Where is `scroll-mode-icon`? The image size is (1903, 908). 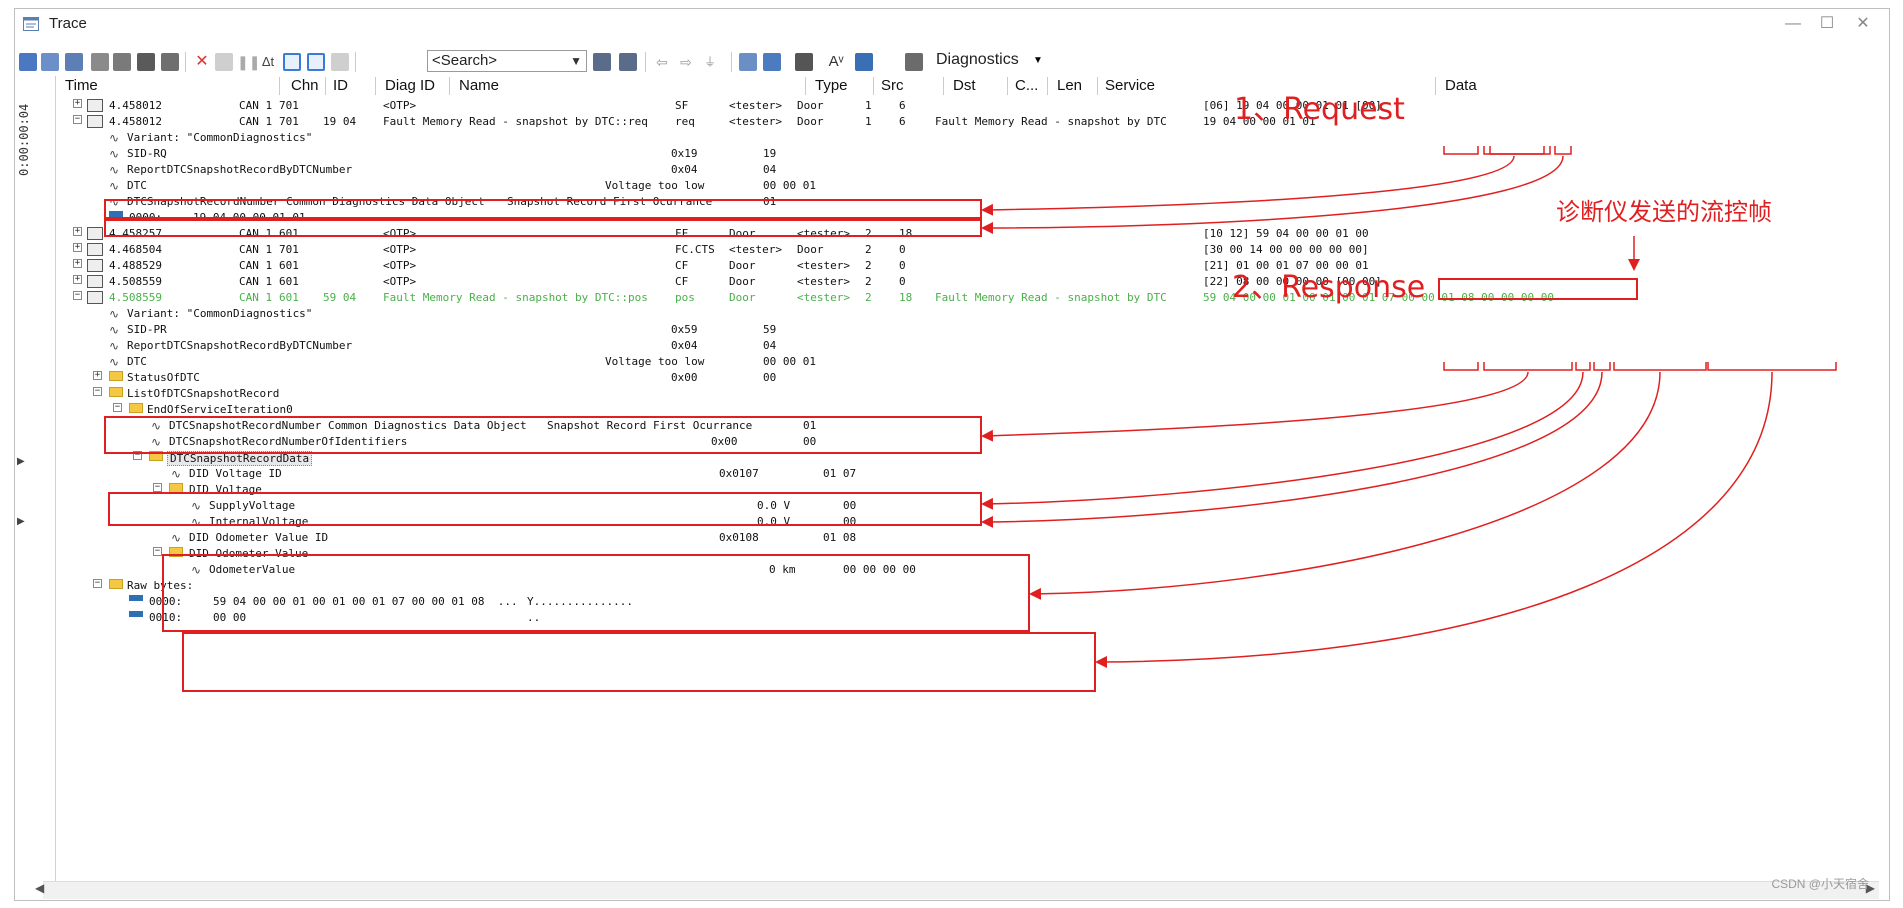
scroll-mode-icon is located at coordinates (292, 62).